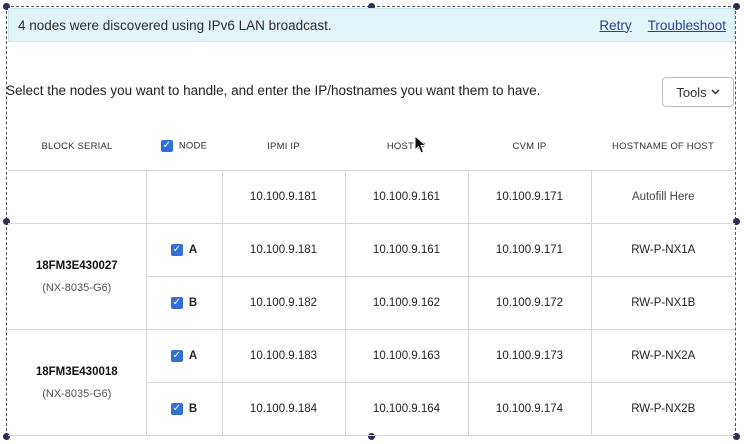 The image size is (744, 444). Describe the element at coordinates (283, 409) in the screenshot. I see `ipmi-ip-input: 10.100.9.184` at that location.